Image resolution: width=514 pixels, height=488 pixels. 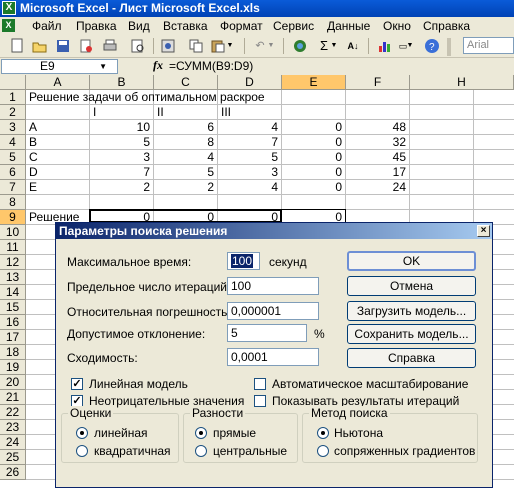 What do you see at coordinates (260, 384) in the screenshot?
I see `autoscale-checkbox` at bounding box center [260, 384].